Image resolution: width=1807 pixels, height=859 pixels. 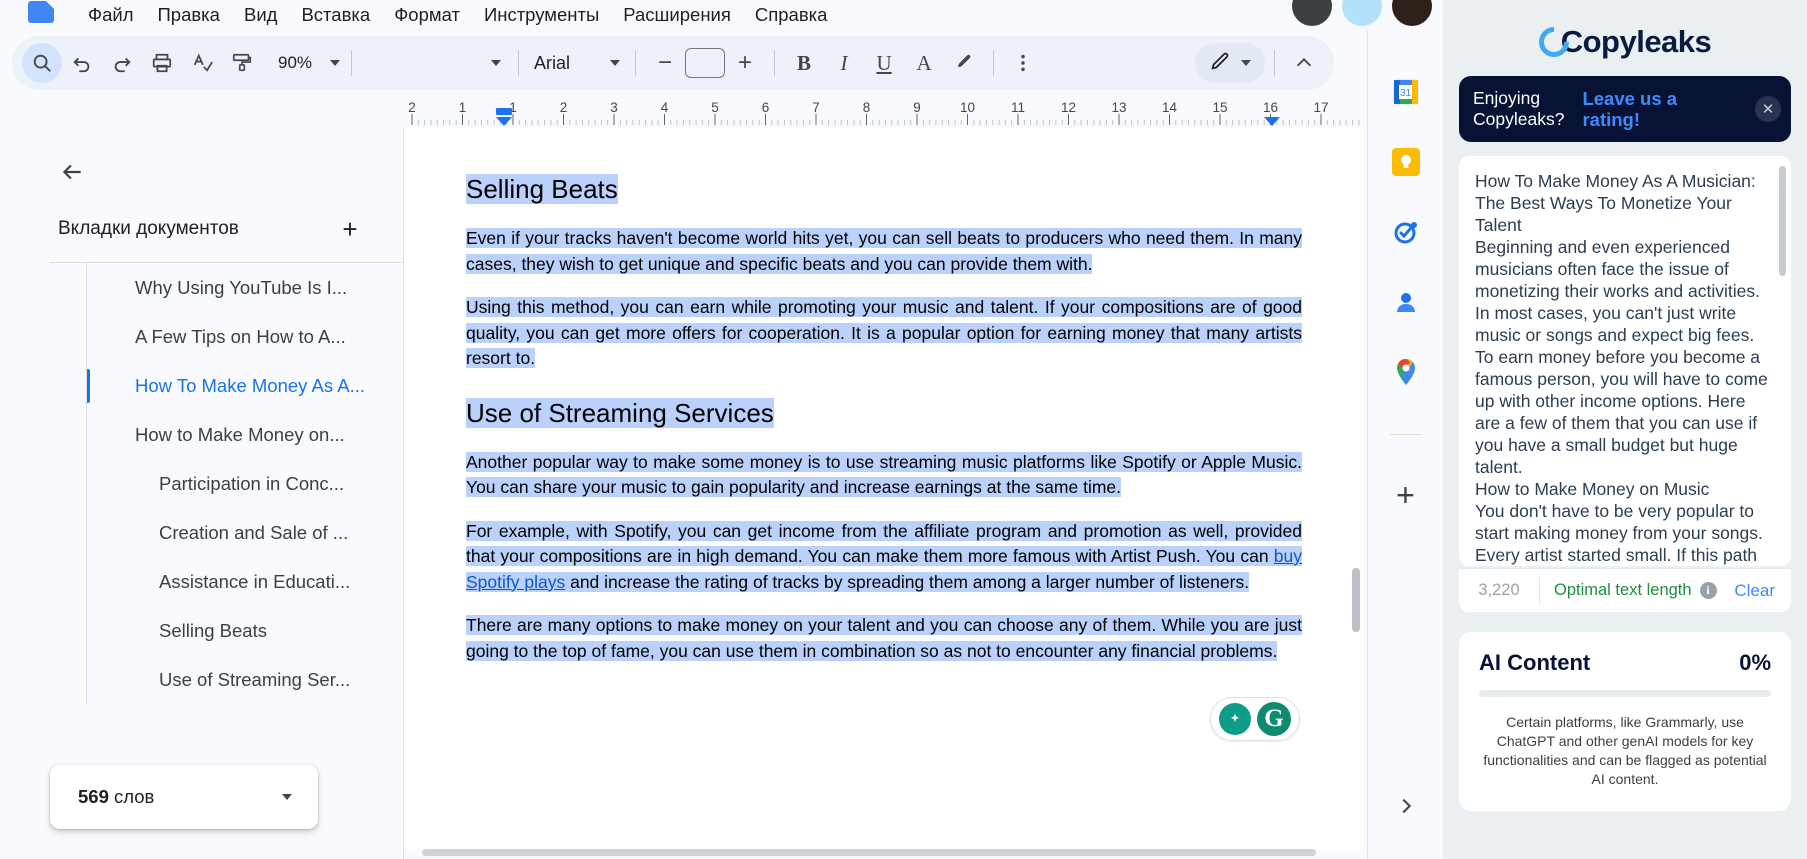 What do you see at coordinates (884, 189) in the screenshot?
I see `doc-heading-selling-beats: Selling Beats` at bounding box center [884, 189].